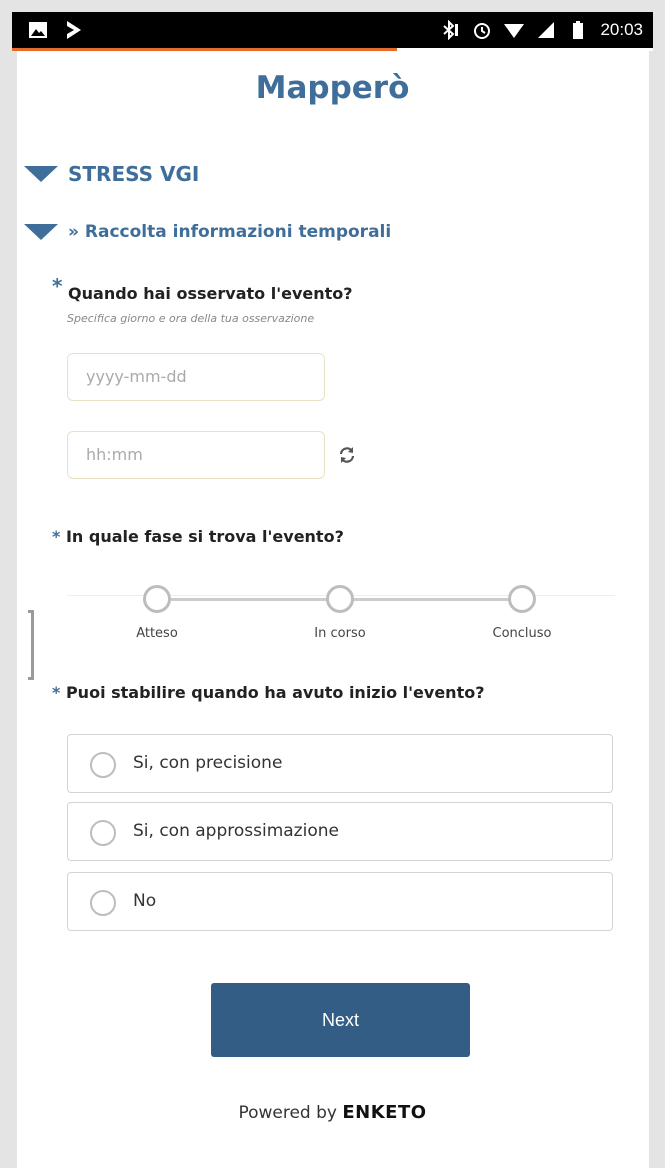 Image resolution: width=665 pixels, height=1168 pixels. What do you see at coordinates (482, 31) in the screenshot?
I see `alarm-icon` at bounding box center [482, 31].